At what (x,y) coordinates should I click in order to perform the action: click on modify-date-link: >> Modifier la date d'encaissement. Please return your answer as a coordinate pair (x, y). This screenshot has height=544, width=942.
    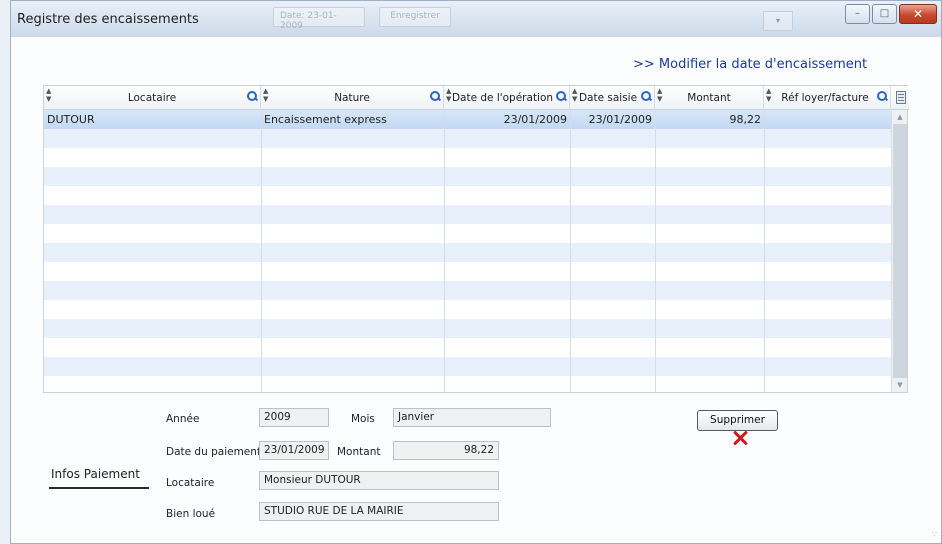
    Looking at the image, I should click on (750, 64).